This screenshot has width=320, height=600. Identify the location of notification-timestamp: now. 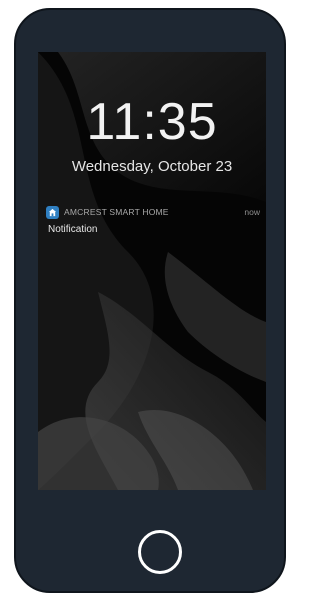
(252, 212).